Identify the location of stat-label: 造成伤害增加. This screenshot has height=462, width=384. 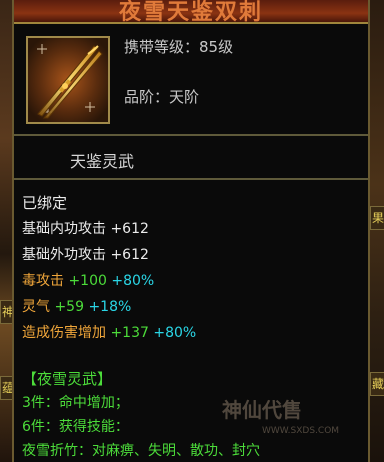
(64, 333).